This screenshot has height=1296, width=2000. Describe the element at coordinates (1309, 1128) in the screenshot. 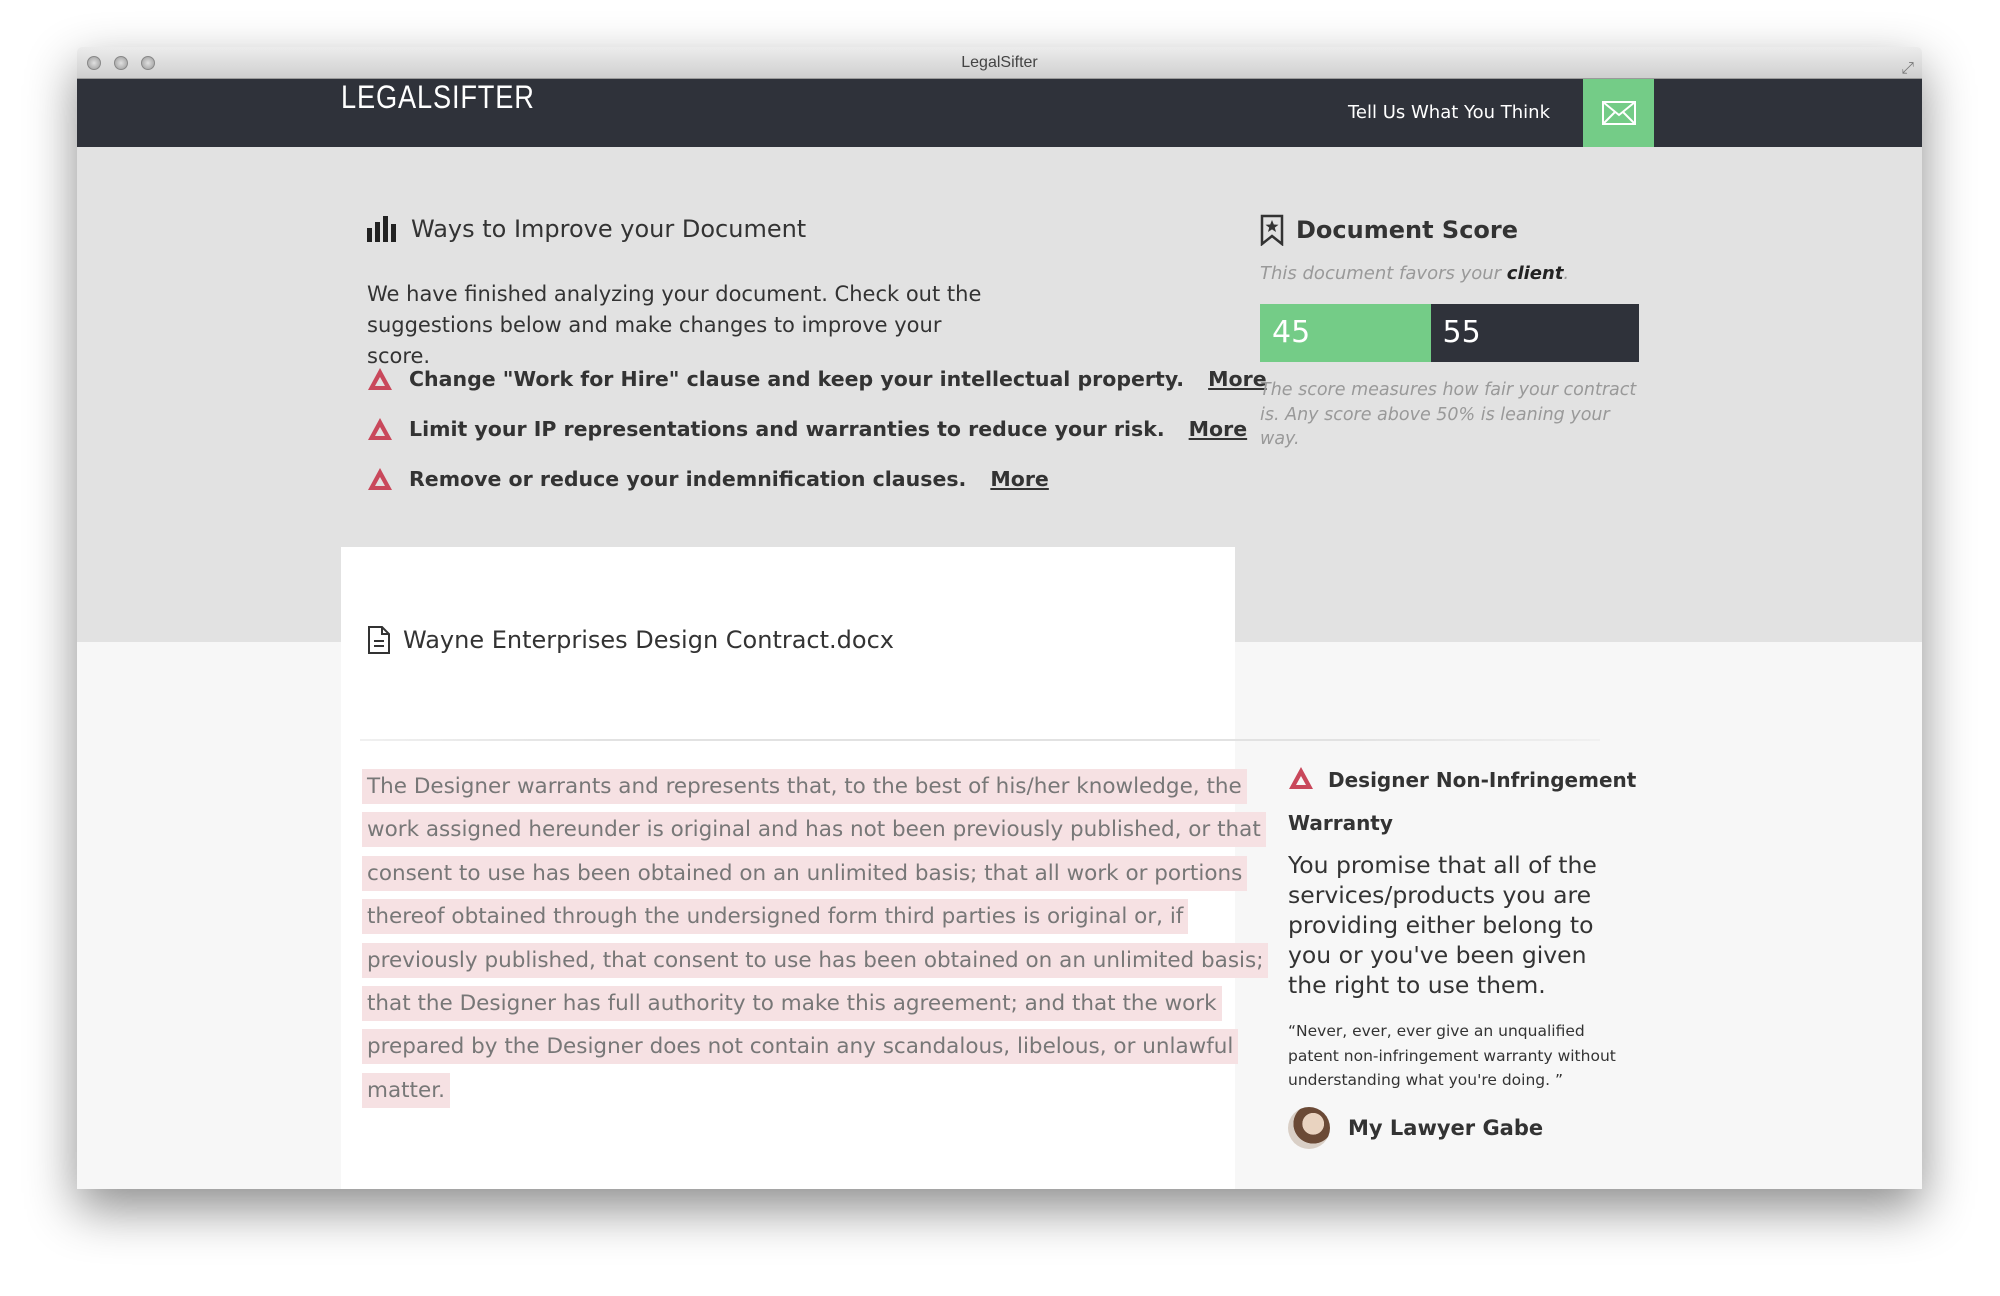

I see `avatar` at that location.